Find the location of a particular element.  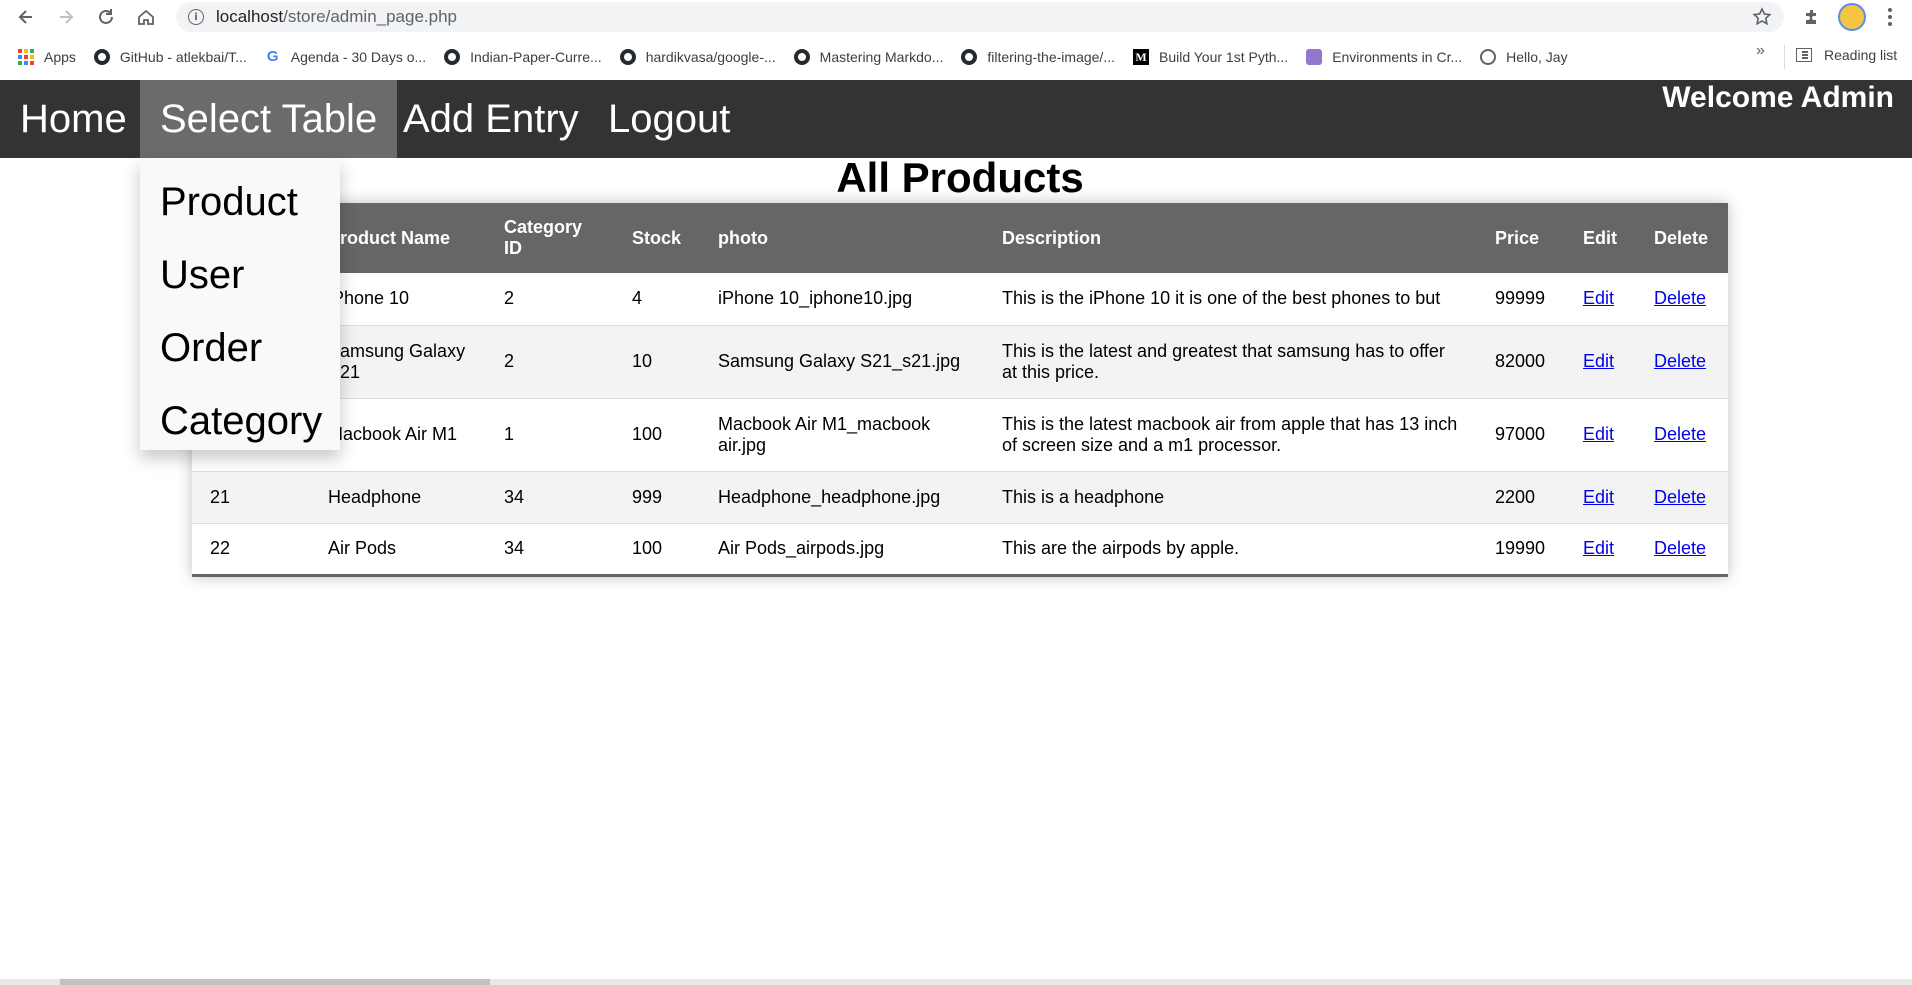

column-header: photo is located at coordinates (743, 237).